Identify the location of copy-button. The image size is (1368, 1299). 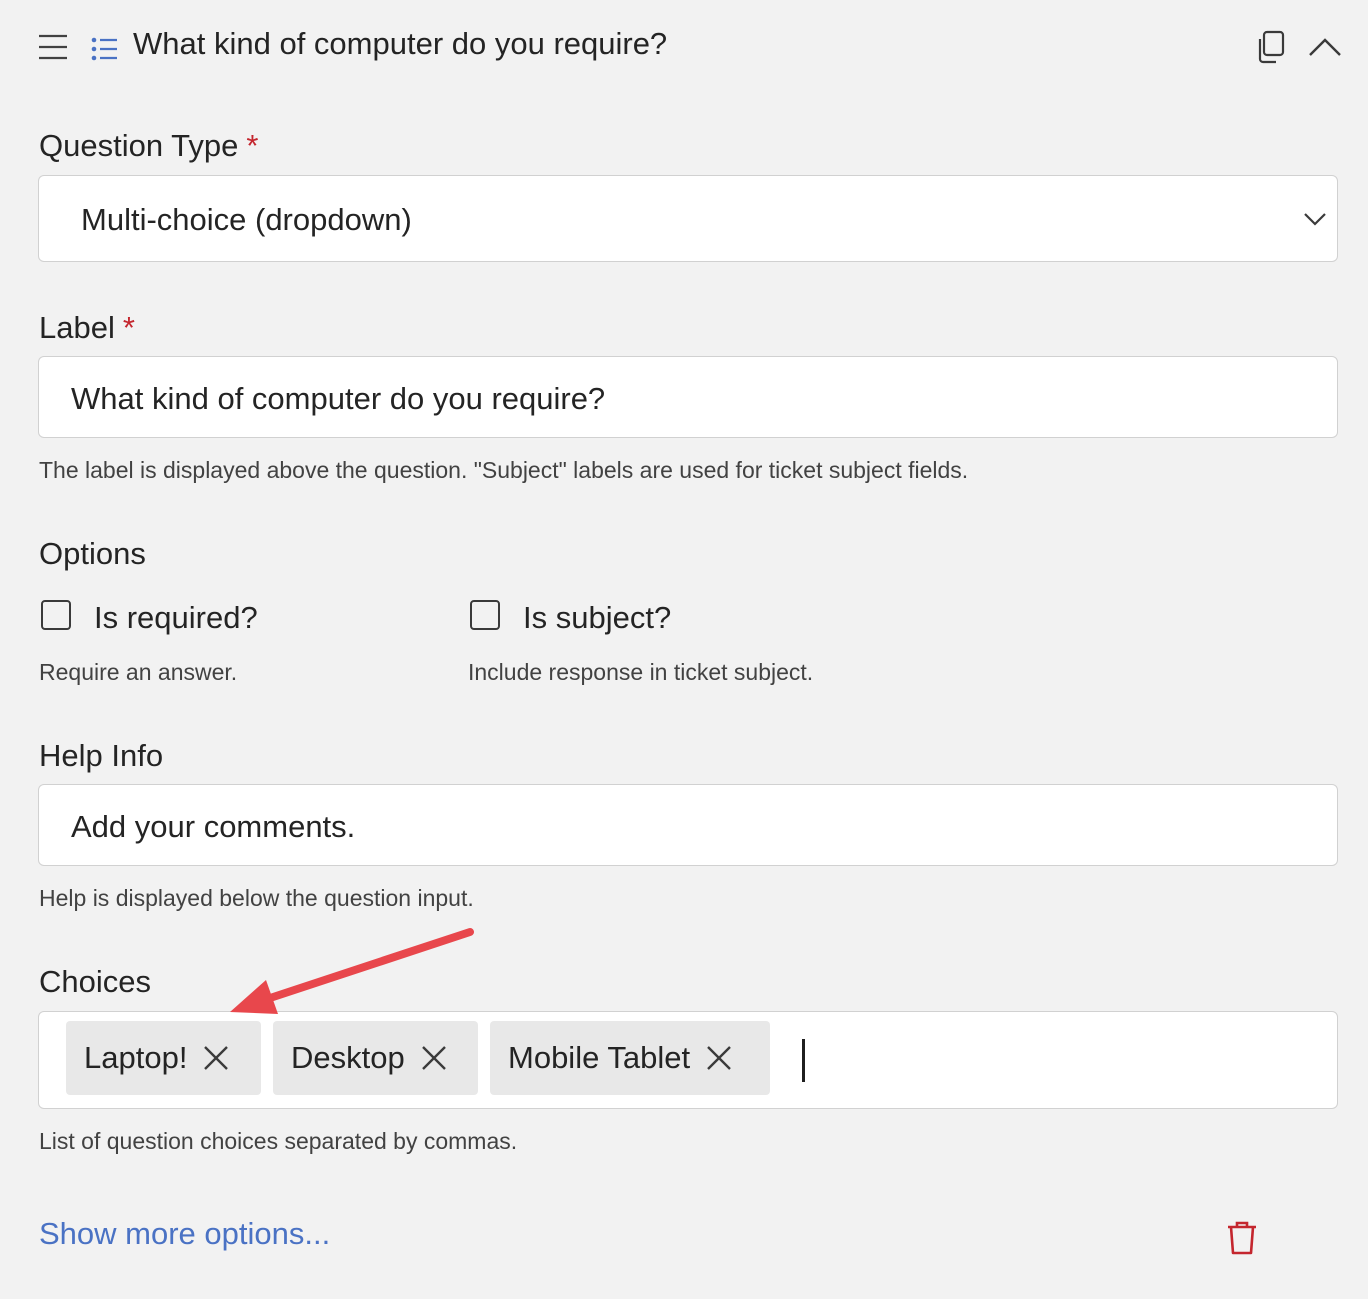
(1272, 47).